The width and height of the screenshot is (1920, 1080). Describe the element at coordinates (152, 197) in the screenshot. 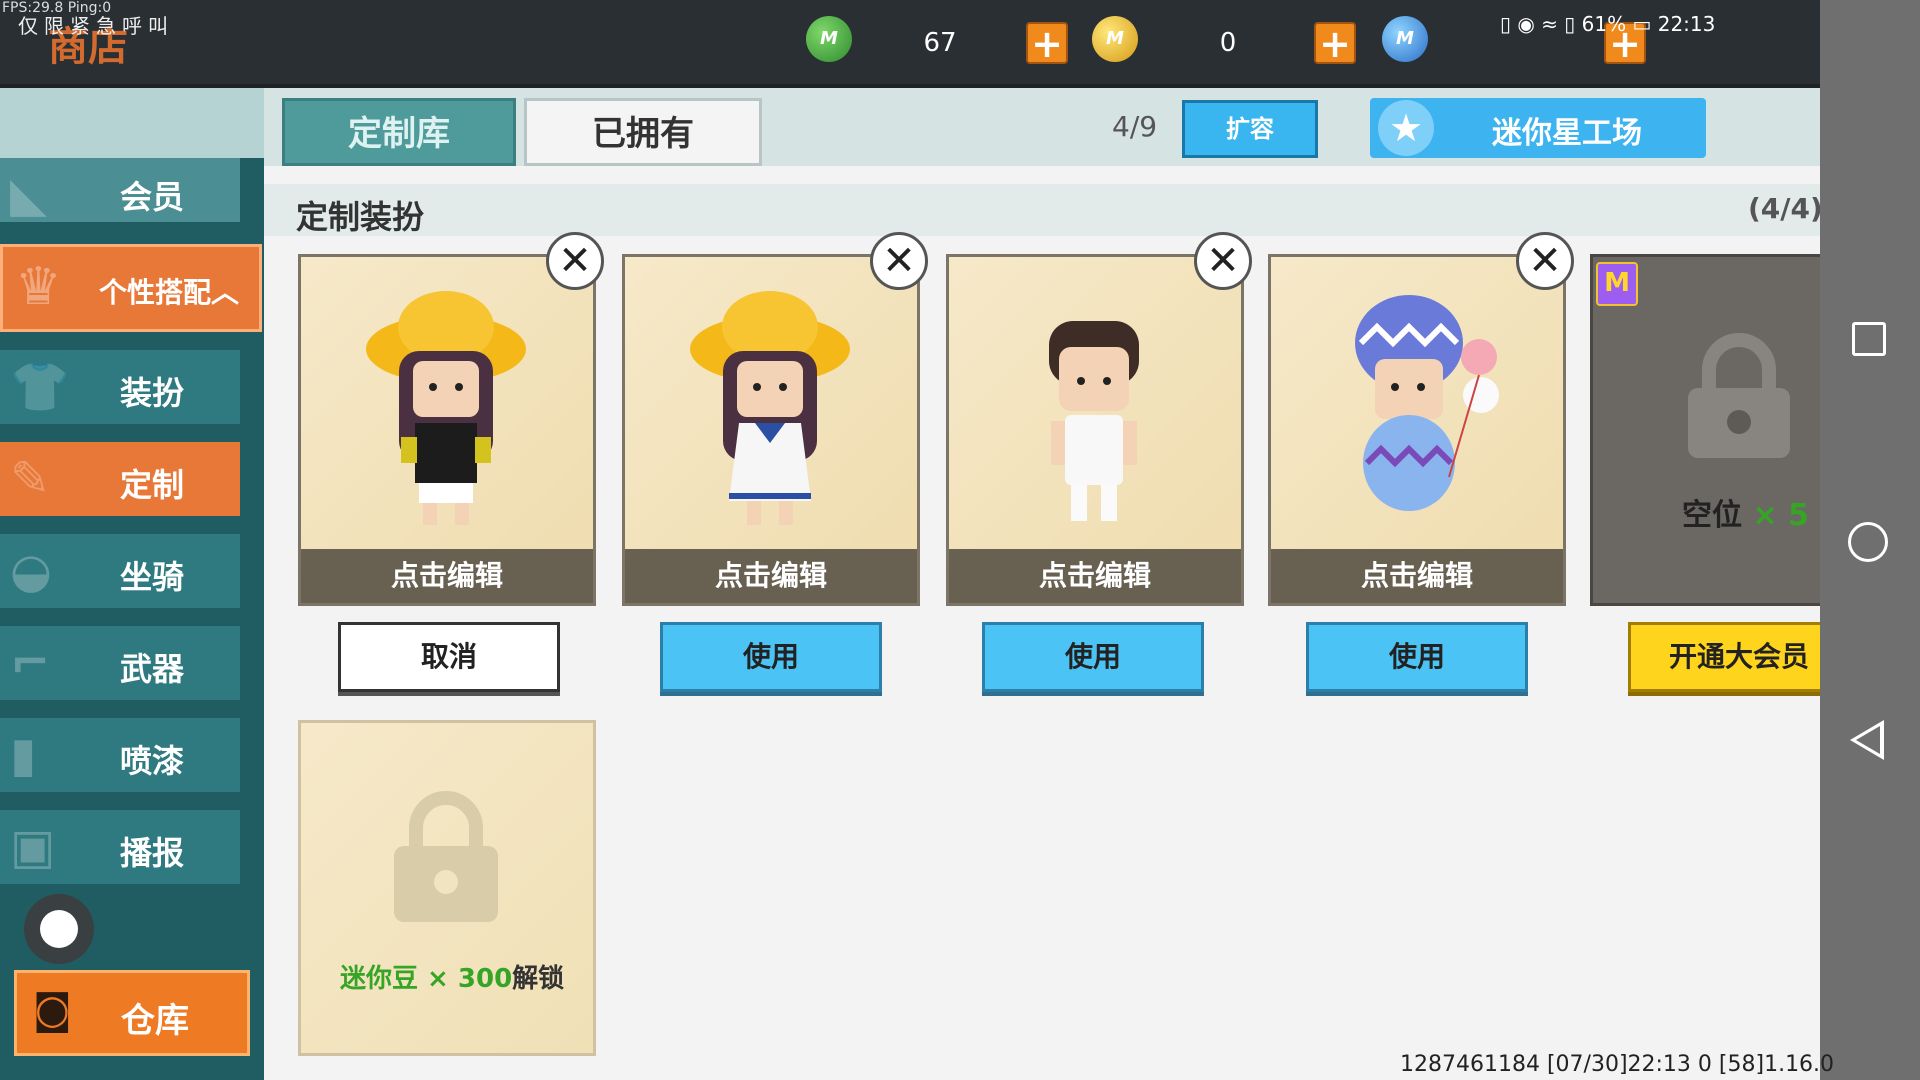

I see `sidebar-item-label: 会员` at that location.